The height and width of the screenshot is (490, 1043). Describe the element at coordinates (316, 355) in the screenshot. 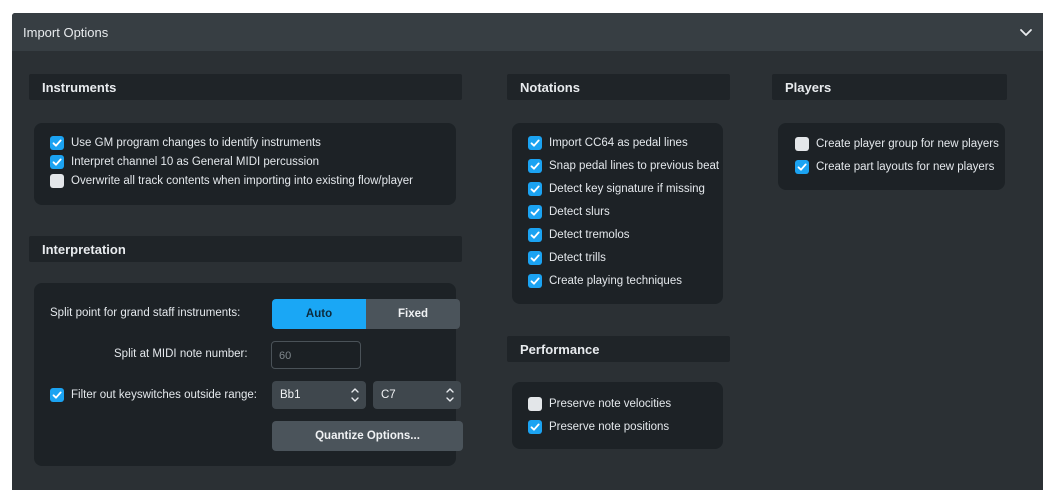

I see `split-note-input: 60` at that location.